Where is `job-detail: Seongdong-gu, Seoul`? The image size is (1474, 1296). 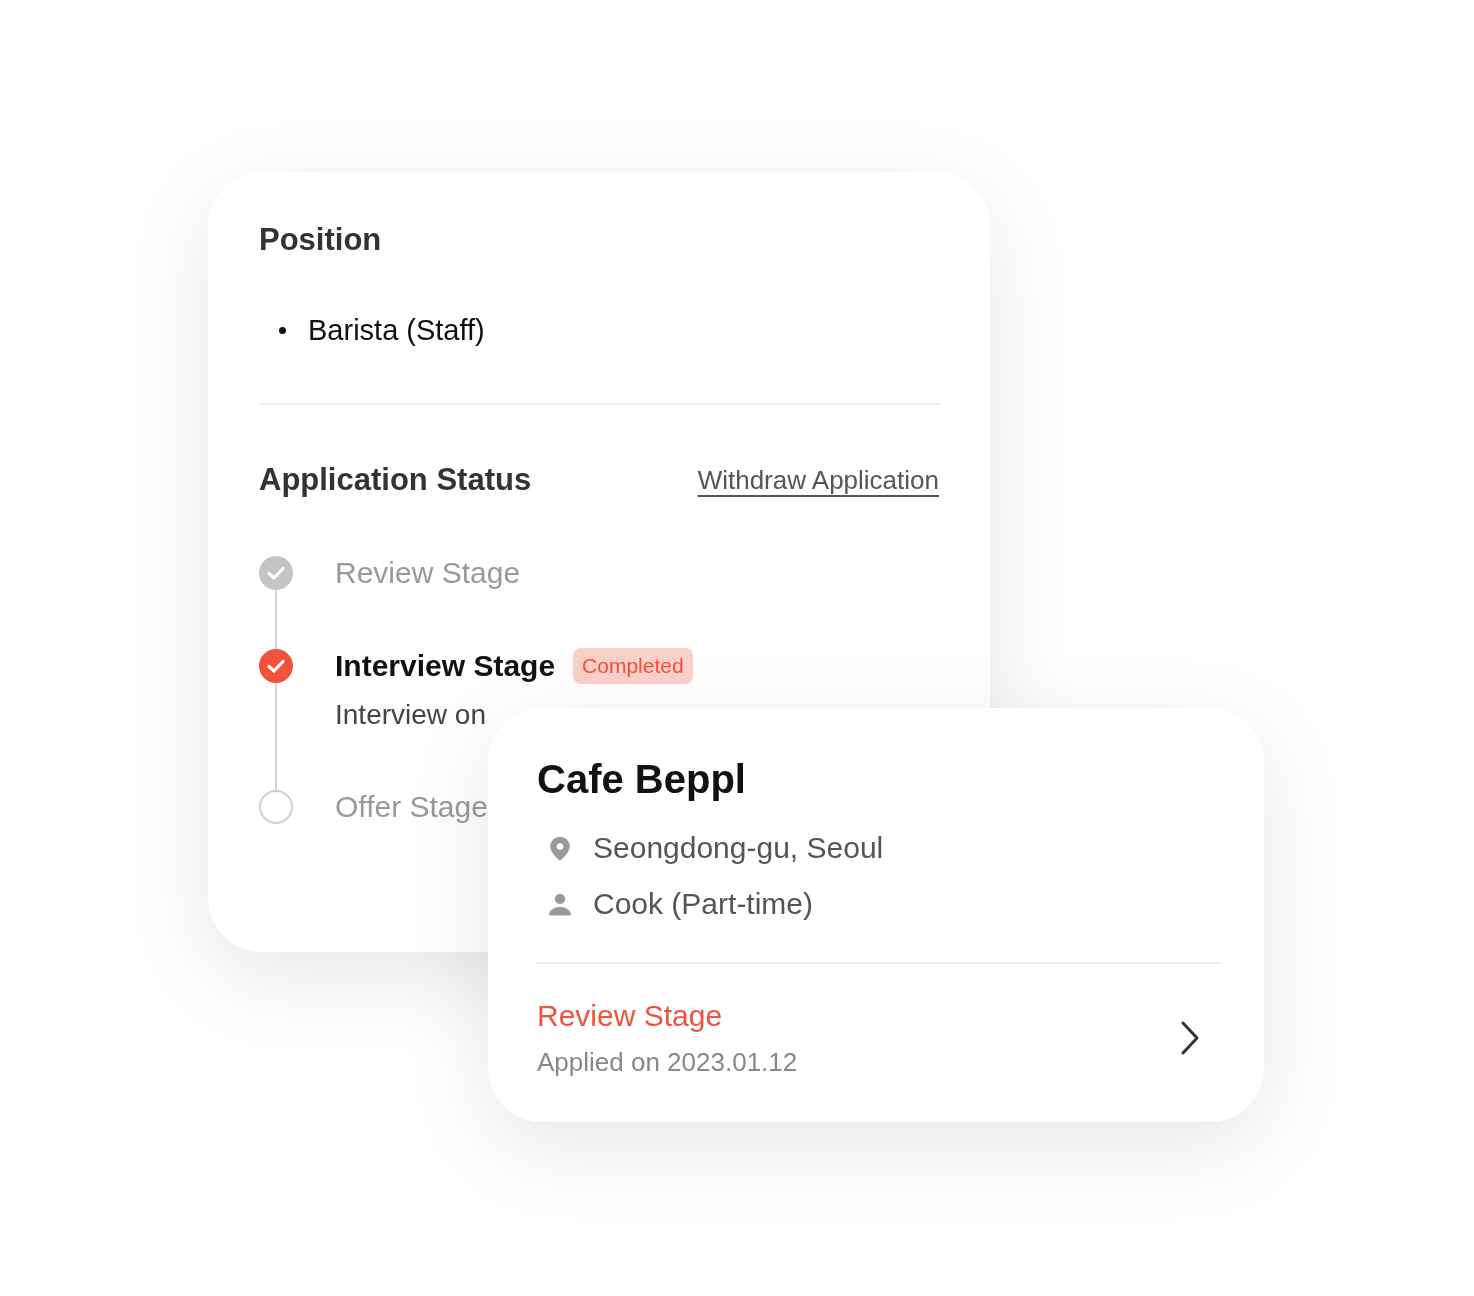 job-detail: Seongdong-gu, Seoul is located at coordinates (738, 848).